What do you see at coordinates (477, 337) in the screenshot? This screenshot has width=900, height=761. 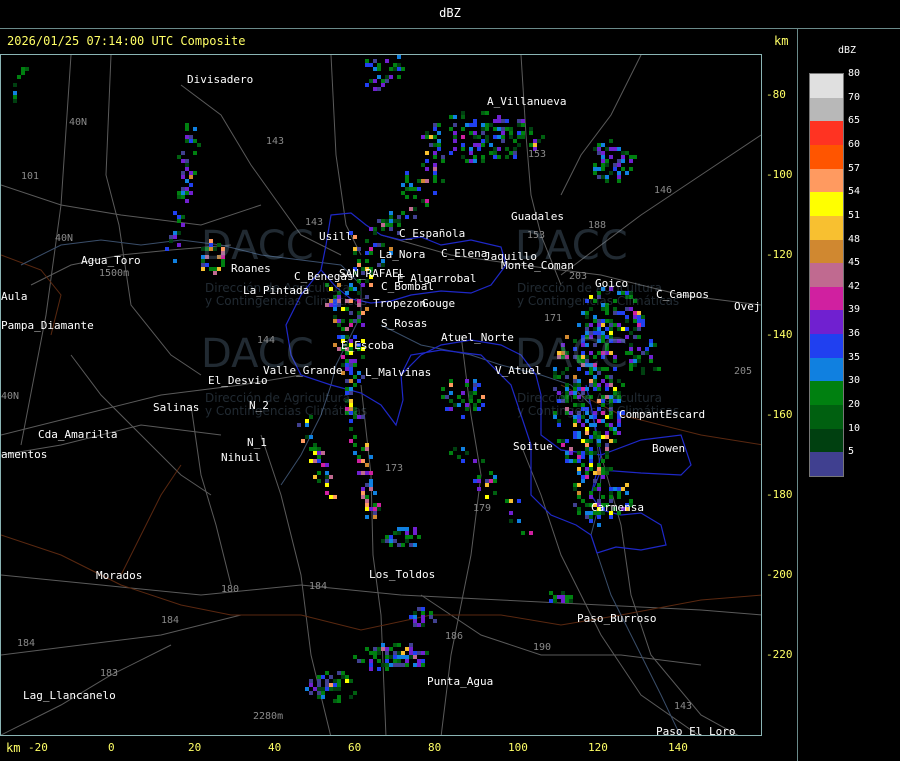 I see `place-label: Atuel_Norte` at bounding box center [477, 337].